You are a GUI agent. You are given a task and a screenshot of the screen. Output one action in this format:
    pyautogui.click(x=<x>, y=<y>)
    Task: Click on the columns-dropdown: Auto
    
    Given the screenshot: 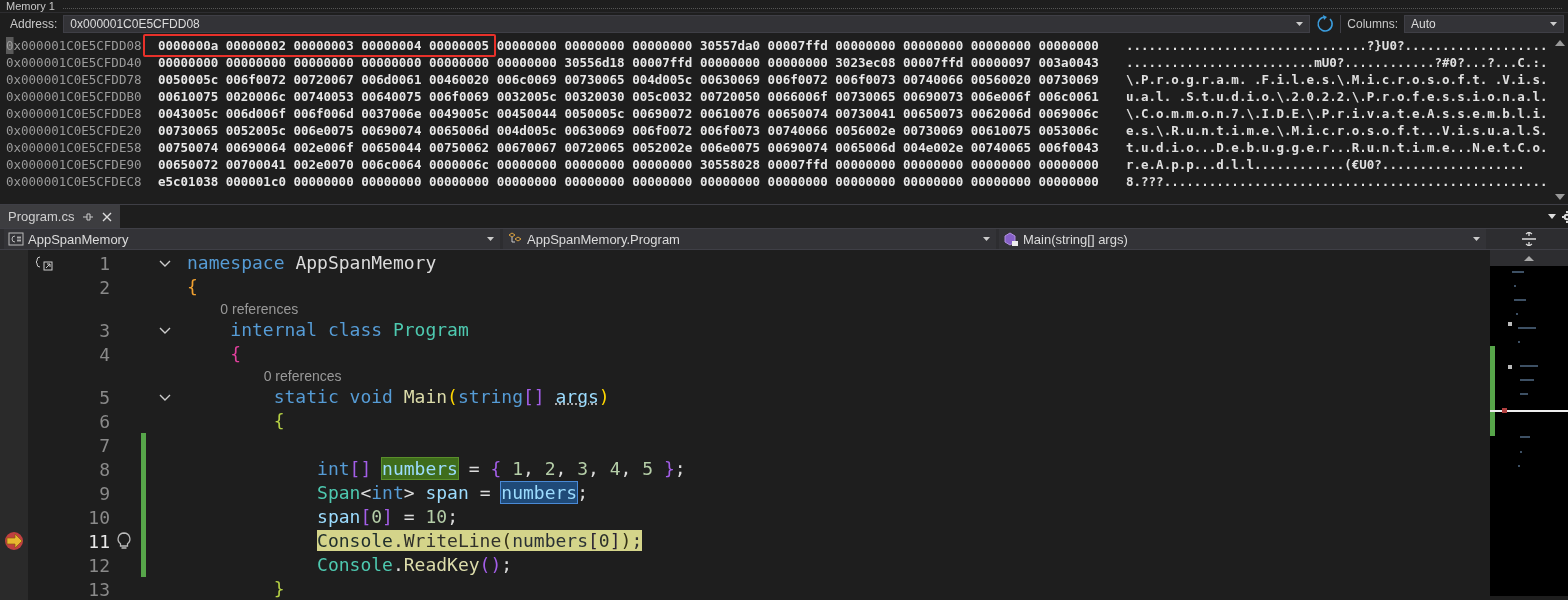 What is the action you would take?
    pyautogui.click(x=1484, y=24)
    